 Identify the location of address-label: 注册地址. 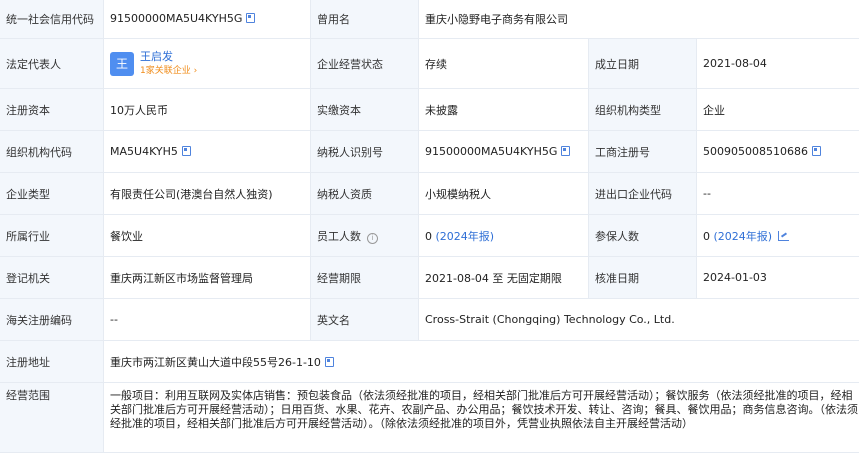
(52, 362).